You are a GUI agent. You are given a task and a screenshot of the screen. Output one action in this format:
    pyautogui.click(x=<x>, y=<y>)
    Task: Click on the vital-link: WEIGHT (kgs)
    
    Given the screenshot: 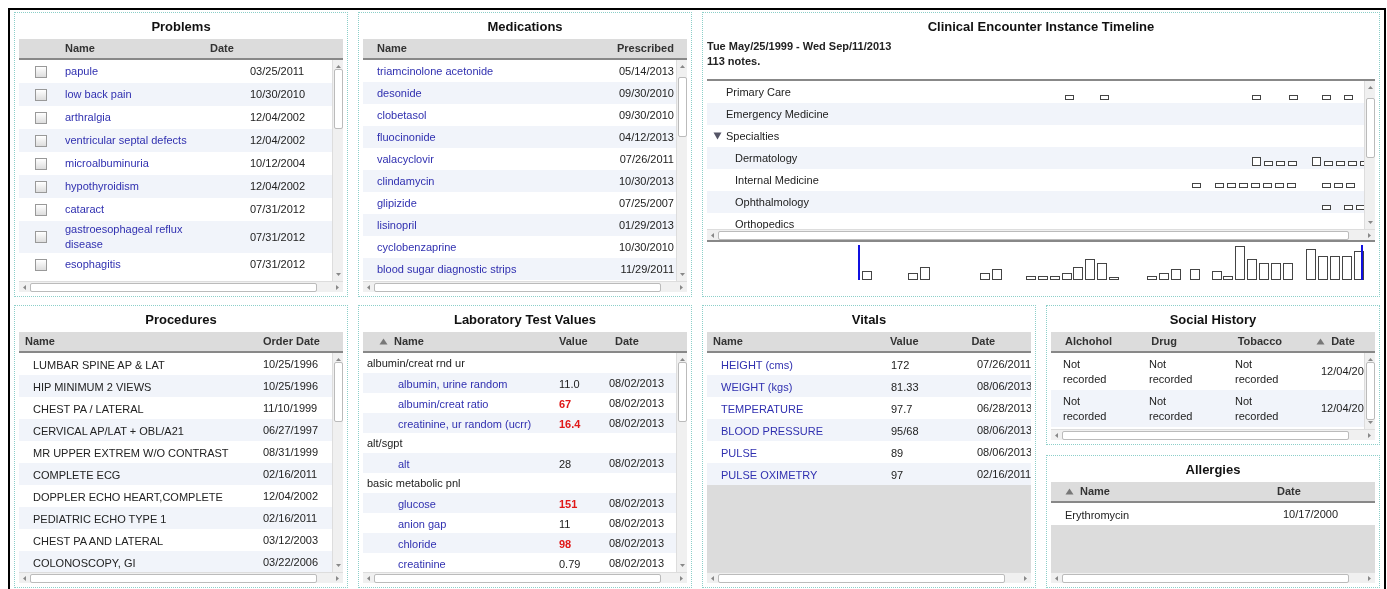 What is the action you would take?
    pyautogui.click(x=757, y=387)
    